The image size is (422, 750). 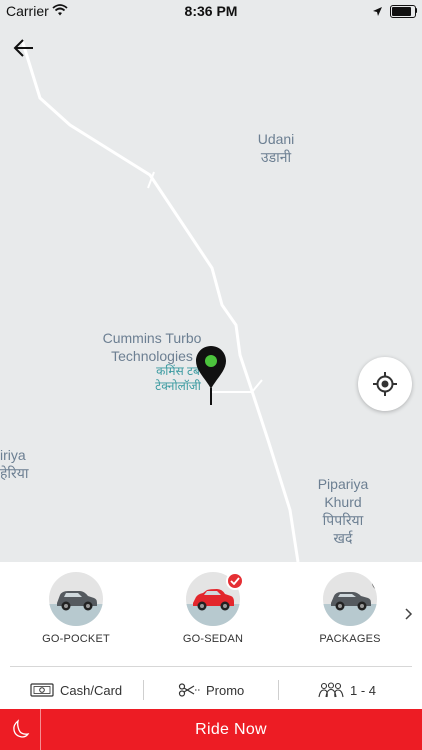 I want to click on promo-option: Promo, so click(x=211, y=690).